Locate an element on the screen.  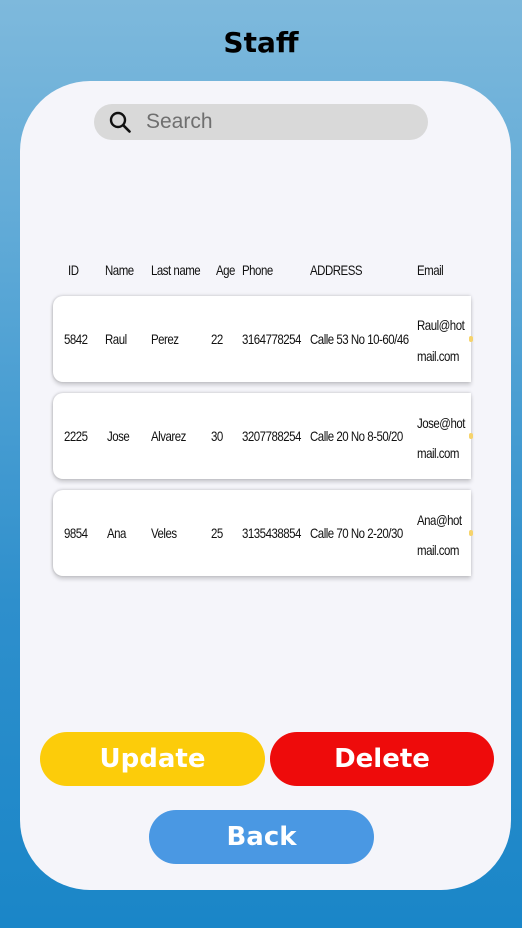
cell-address: Calle 70 No 2-20/30 is located at coordinates (356, 533).